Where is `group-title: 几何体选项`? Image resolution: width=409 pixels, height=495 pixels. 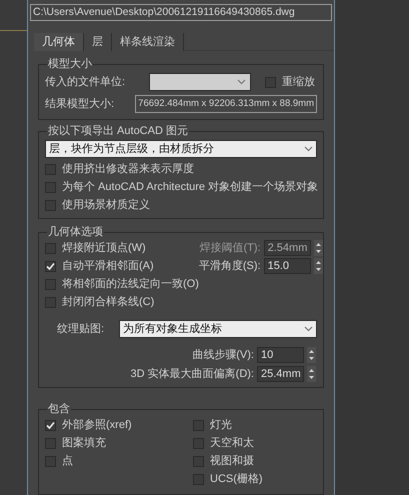
group-title: 几何体选项 is located at coordinates (75, 232).